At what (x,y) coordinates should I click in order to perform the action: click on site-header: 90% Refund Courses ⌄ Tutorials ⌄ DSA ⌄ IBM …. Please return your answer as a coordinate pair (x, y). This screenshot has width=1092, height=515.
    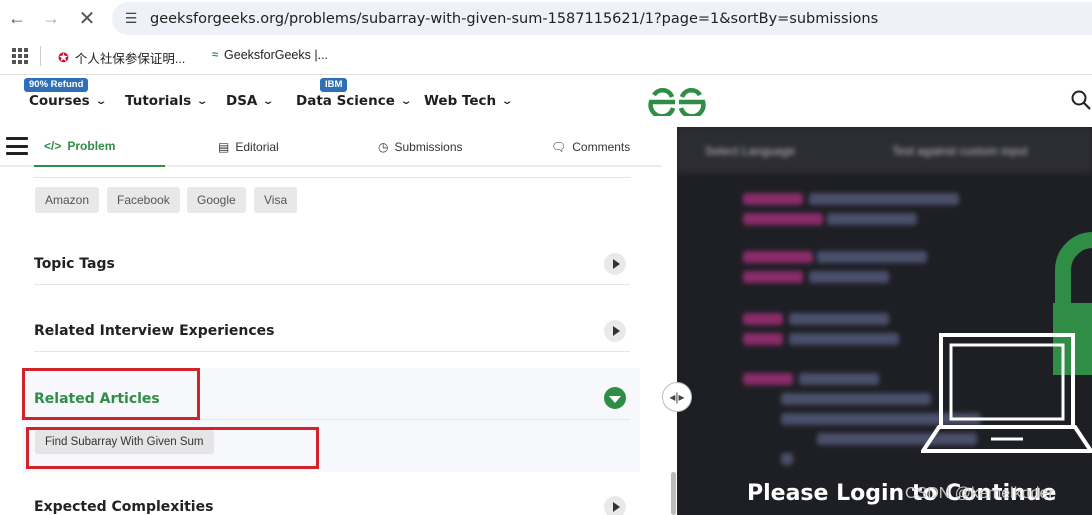
    Looking at the image, I should click on (546, 101).